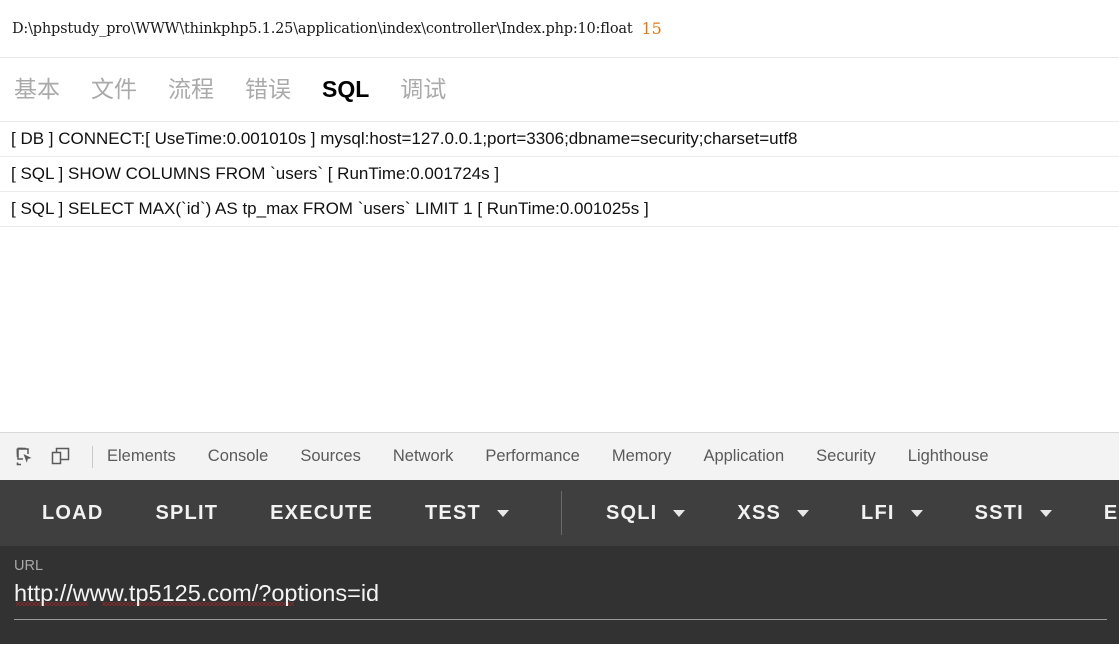 The width and height of the screenshot is (1119, 649). What do you see at coordinates (61, 457) in the screenshot?
I see `device-toolbar-icon` at bounding box center [61, 457].